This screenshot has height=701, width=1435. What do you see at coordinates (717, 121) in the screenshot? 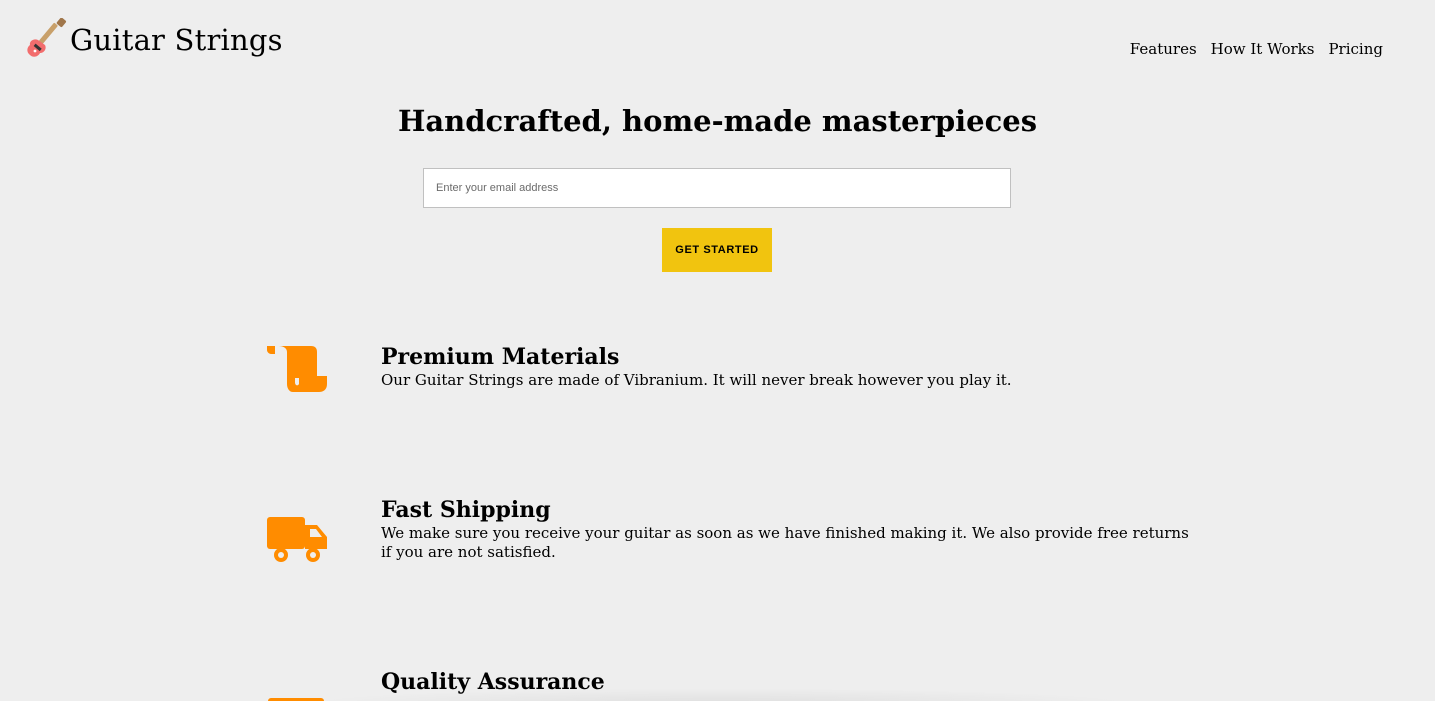
I see `hero-title: Handcrafted, home-made masterpieces` at bounding box center [717, 121].